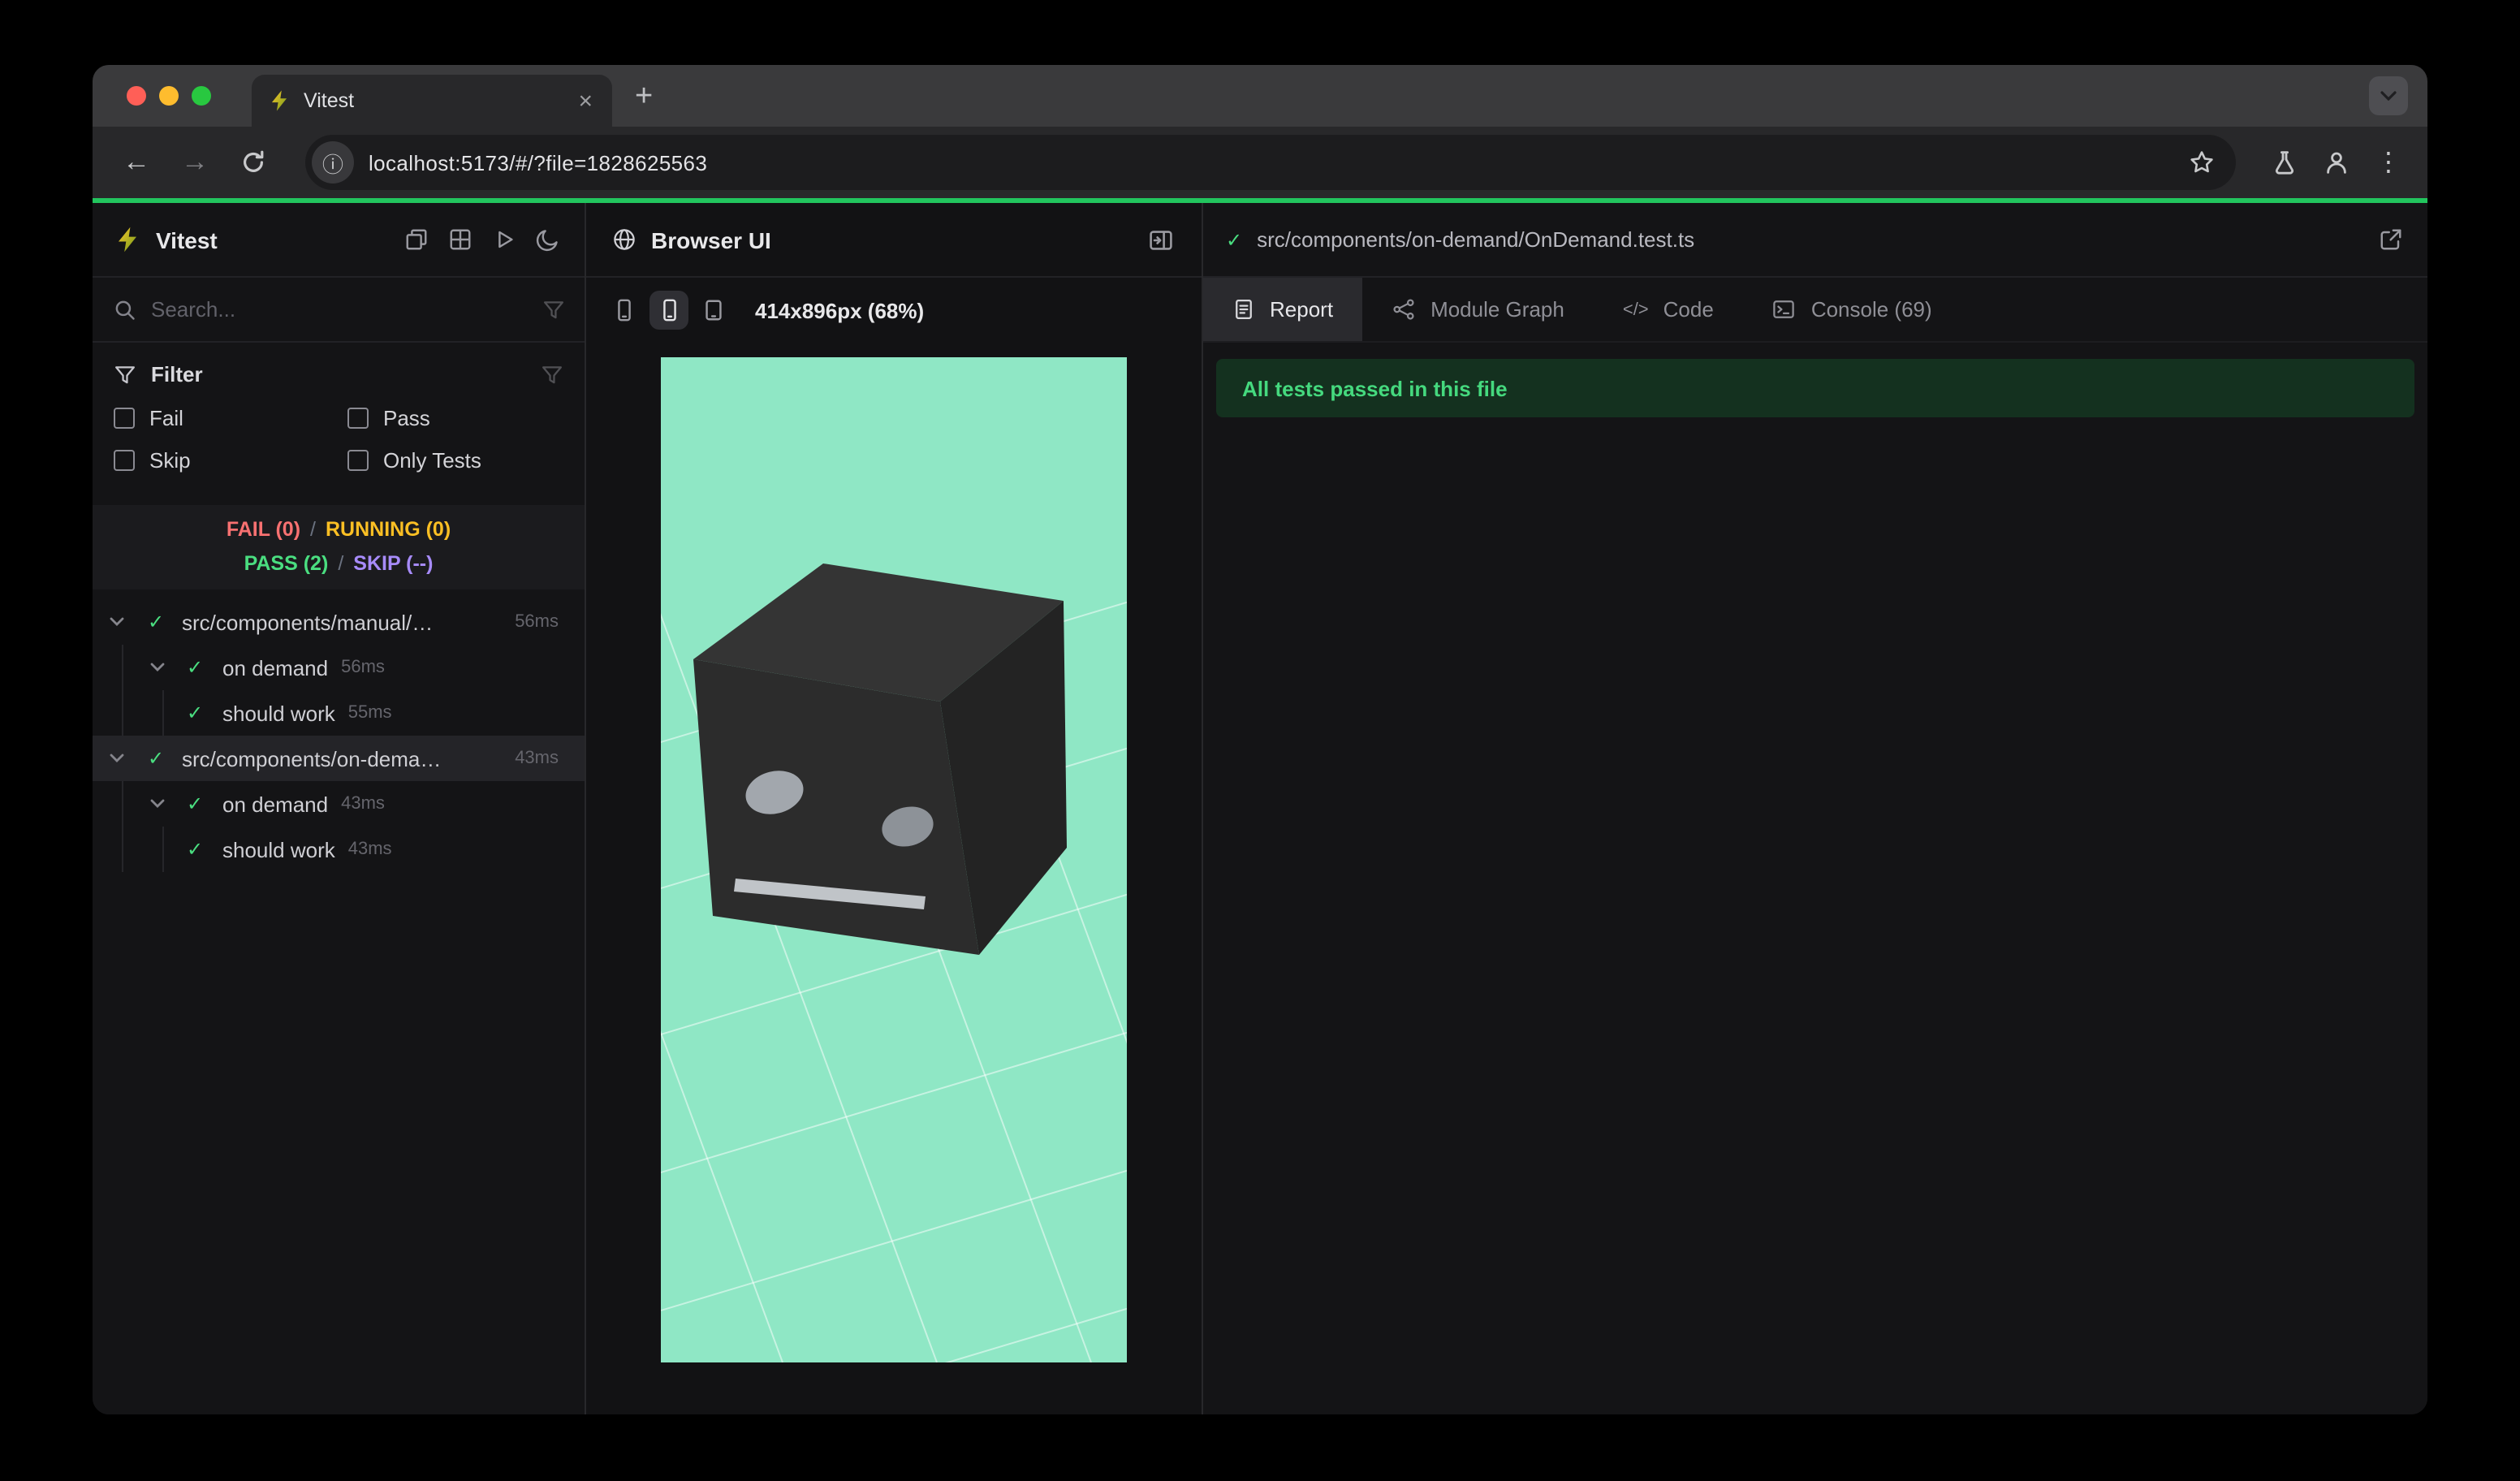 The width and height of the screenshot is (2520, 1481). What do you see at coordinates (339, 547) in the screenshot?
I see `run-summary: FAIL (0) / RUNNING (0) PASS (2) / SKIP (--)` at bounding box center [339, 547].